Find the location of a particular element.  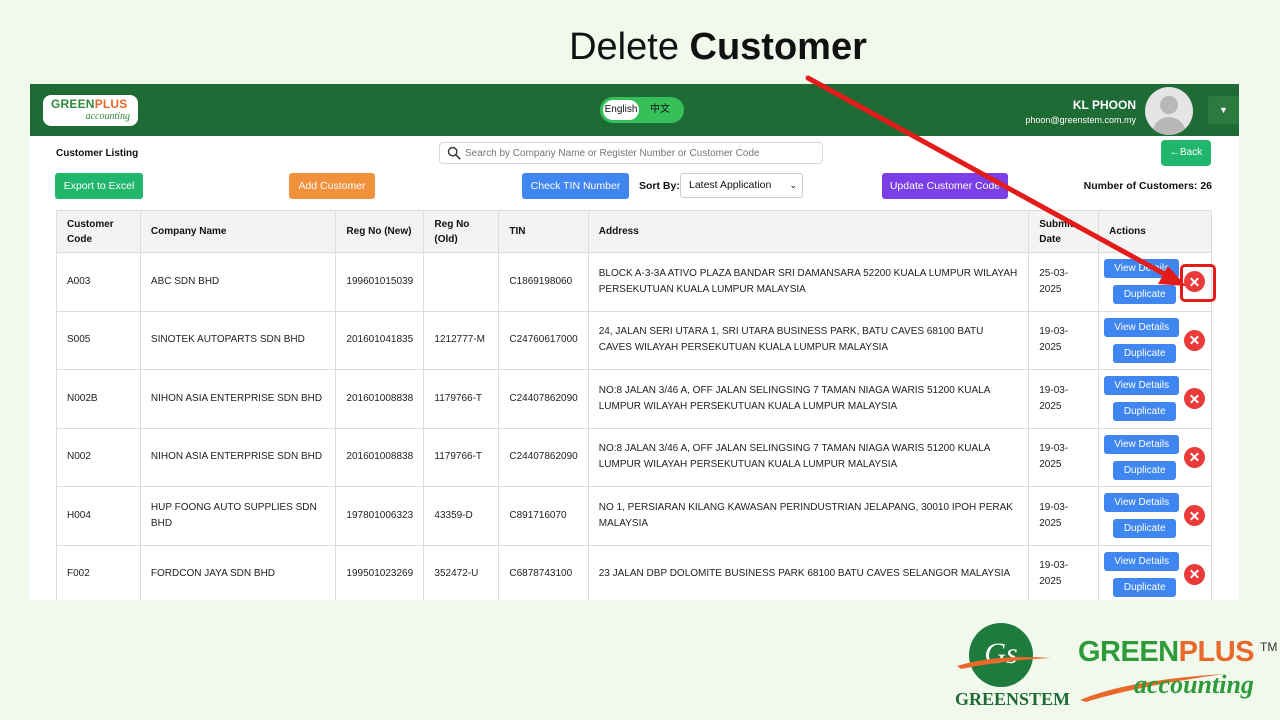

col-reg-no-old: Reg No (Old) is located at coordinates (461, 231).